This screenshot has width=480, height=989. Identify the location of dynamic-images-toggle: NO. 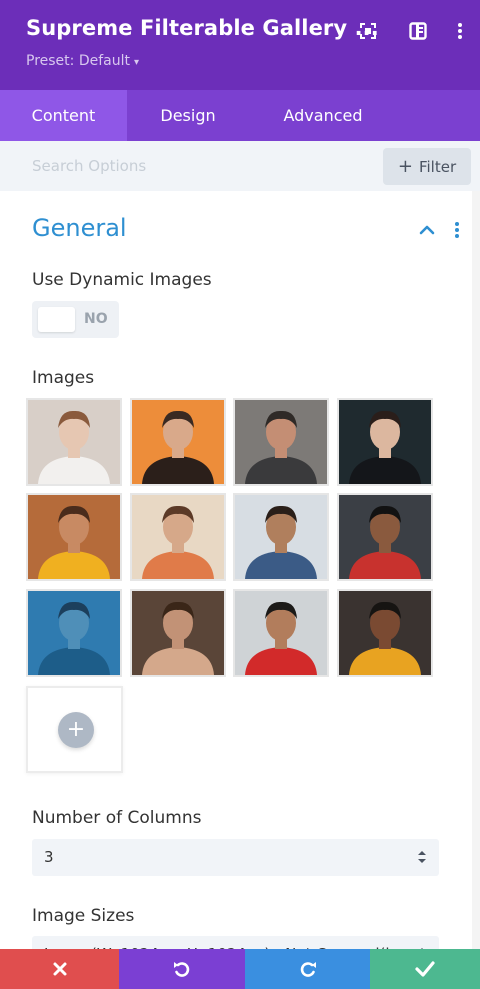
(75, 319).